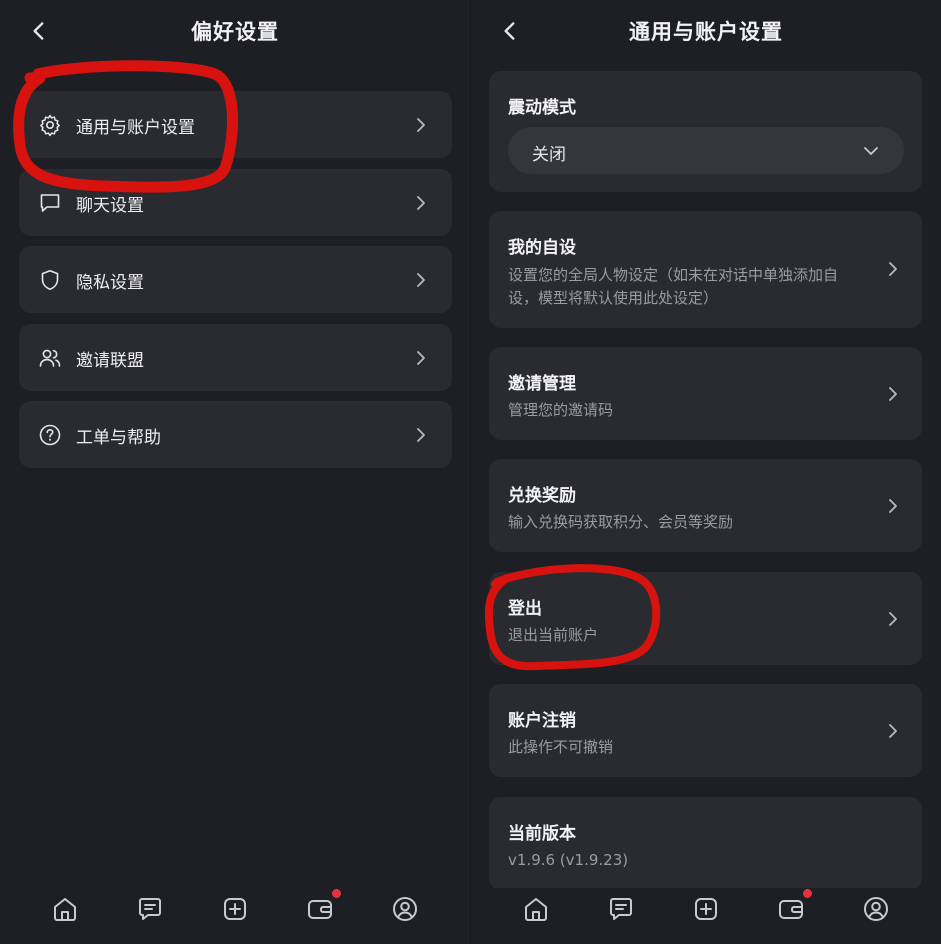 This screenshot has height=944, width=941. I want to click on card-subtitle: 管理您的邀请码, so click(561, 410).